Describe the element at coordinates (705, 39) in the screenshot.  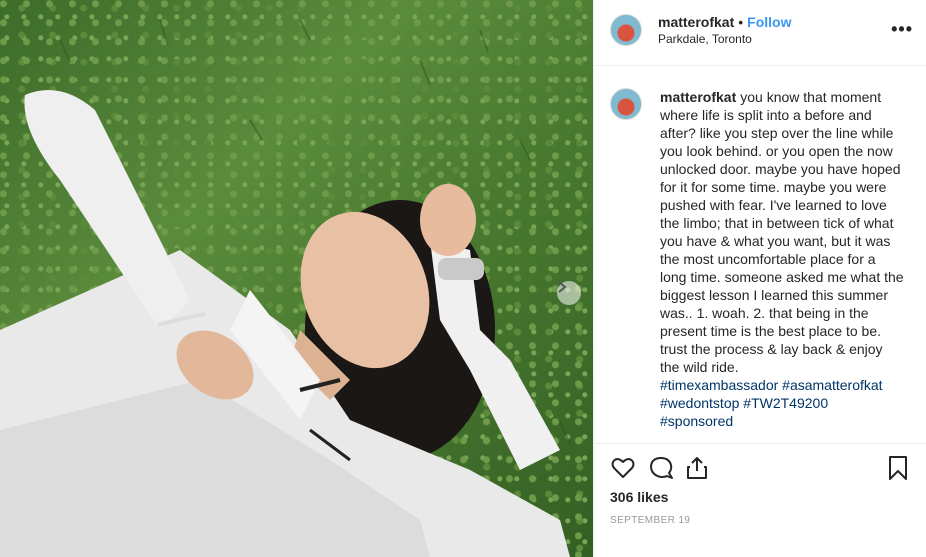
I see `location-link: Parkdale, Toronto` at that location.